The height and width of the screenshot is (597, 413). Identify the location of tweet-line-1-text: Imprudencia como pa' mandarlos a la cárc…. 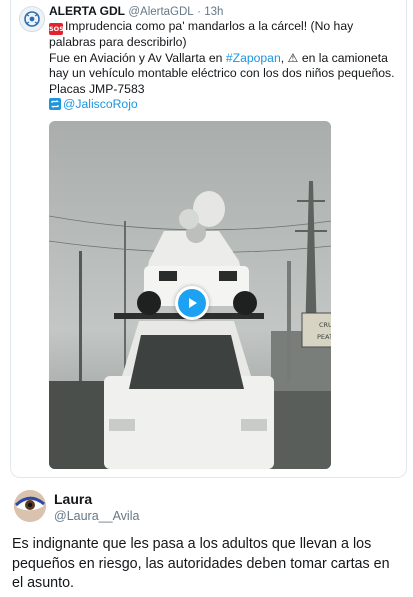
(201, 34).